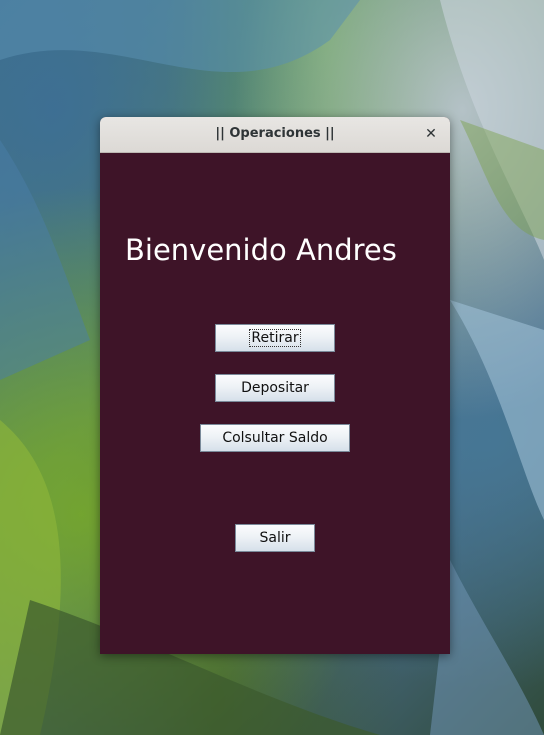  Describe the element at coordinates (261, 250) in the screenshot. I see `welcome-heading: Bienvenido Andres` at that location.